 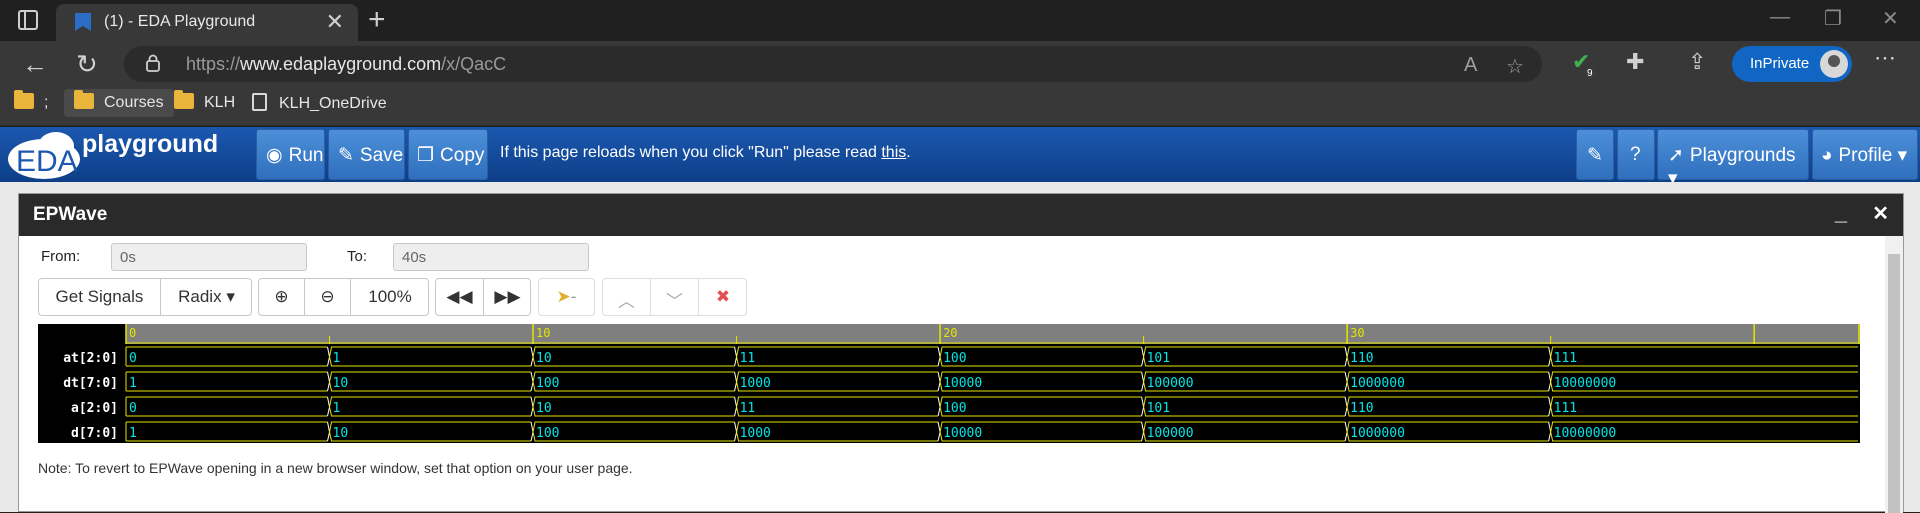 What do you see at coordinates (390, 297) in the screenshot?
I see `zoom-level: 100%` at bounding box center [390, 297].